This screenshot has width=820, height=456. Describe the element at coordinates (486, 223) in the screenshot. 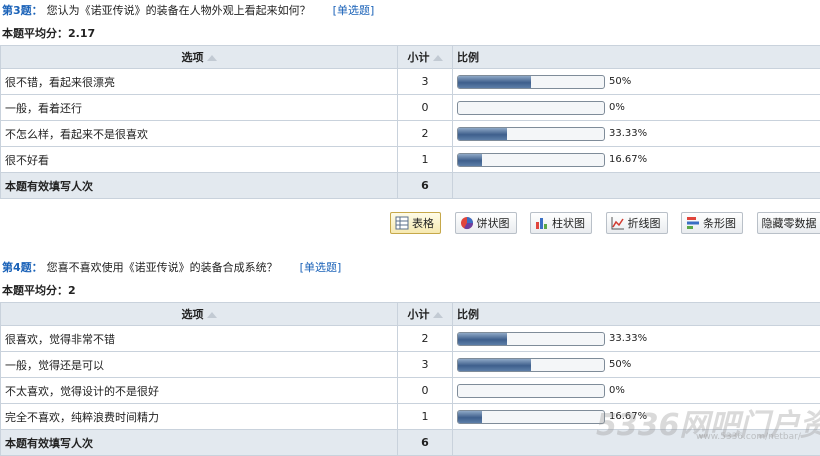

I see `pie-chart-button: 饼状图` at that location.